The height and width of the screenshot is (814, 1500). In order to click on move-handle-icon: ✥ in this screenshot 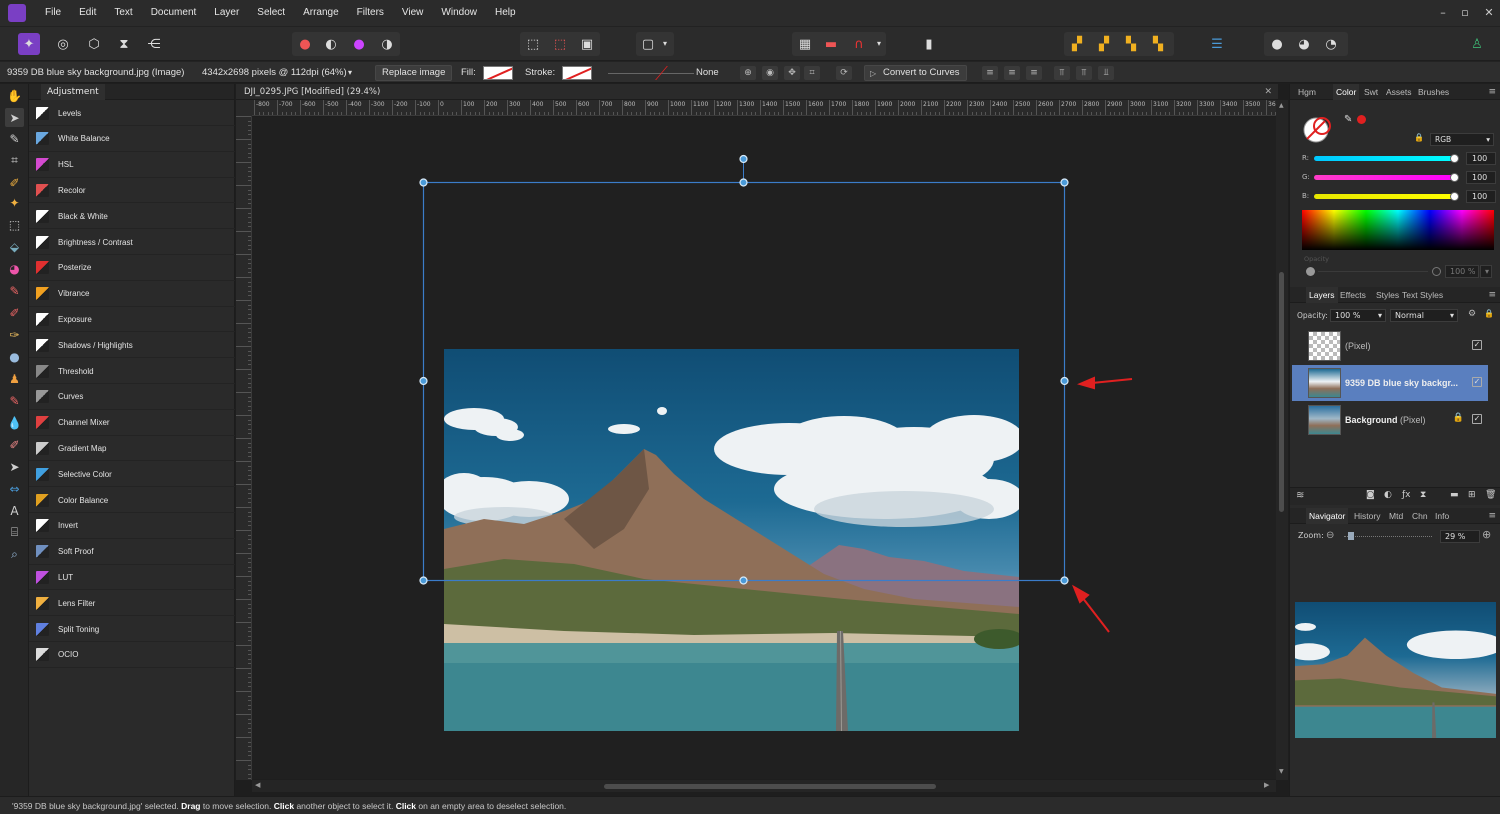, I will do `click(792, 73)`.